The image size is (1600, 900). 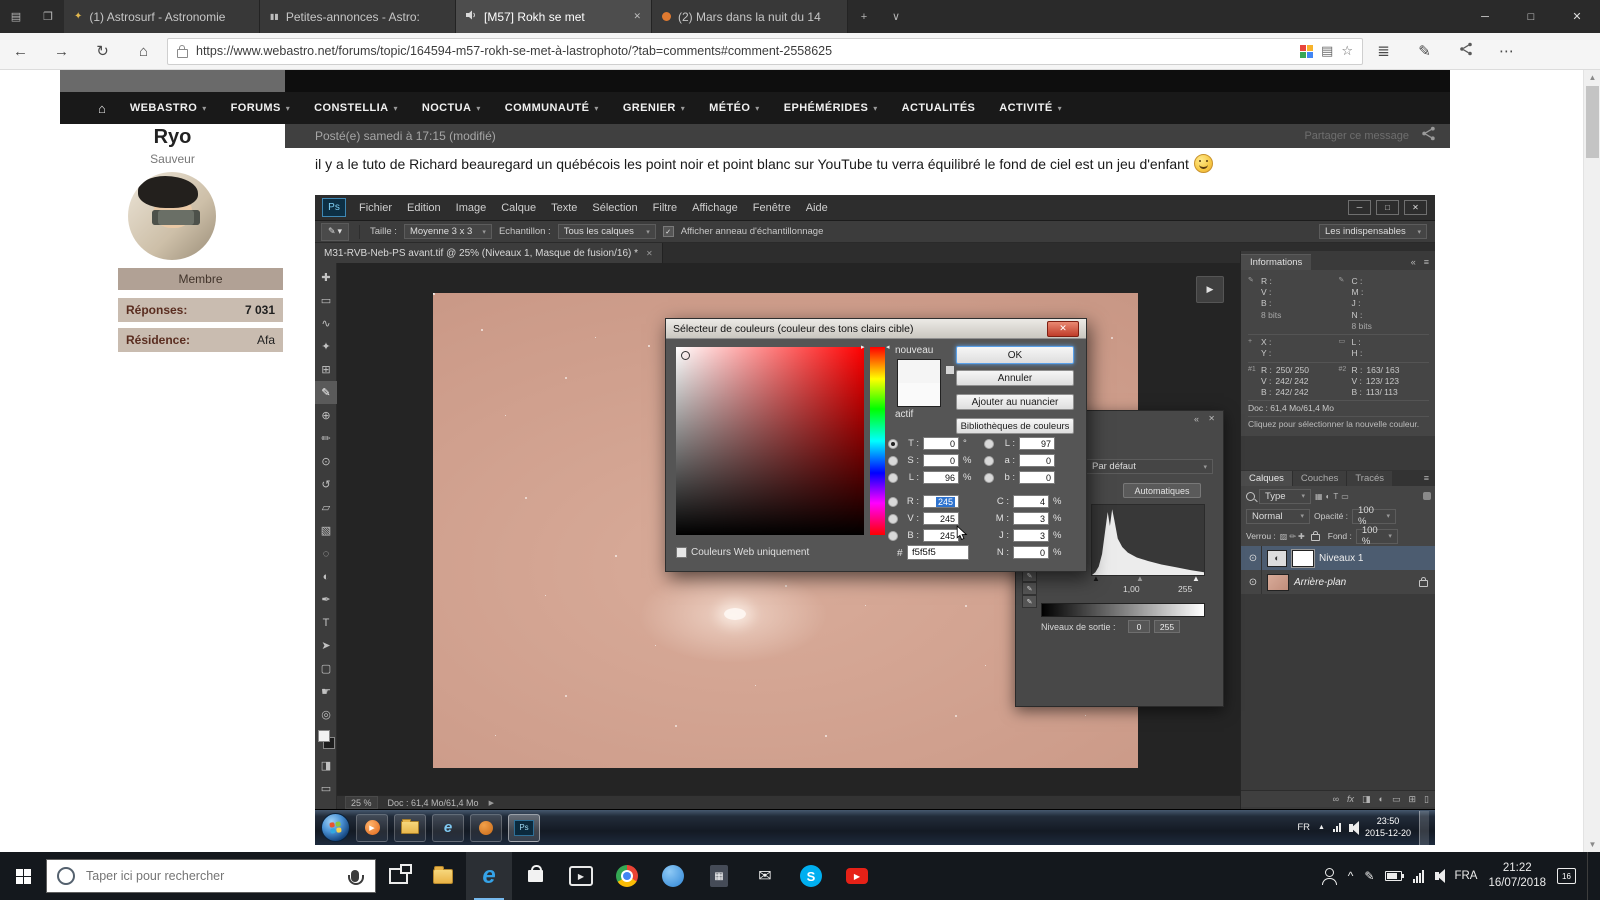 I want to click on nav-item-grenier: GRENIER ▾, so click(x=654, y=108).